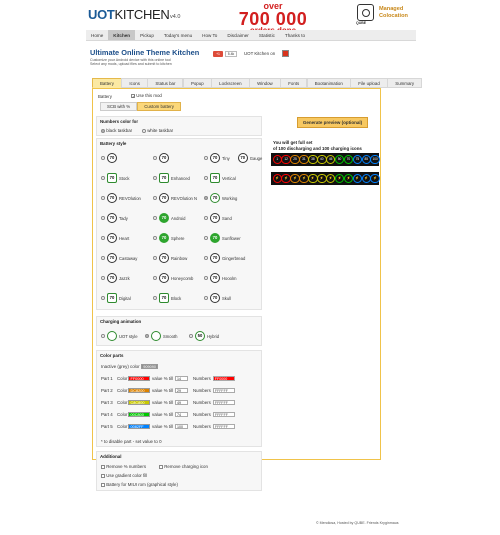  I want to click on battery-style-android: 70 Android, so click(169, 218).